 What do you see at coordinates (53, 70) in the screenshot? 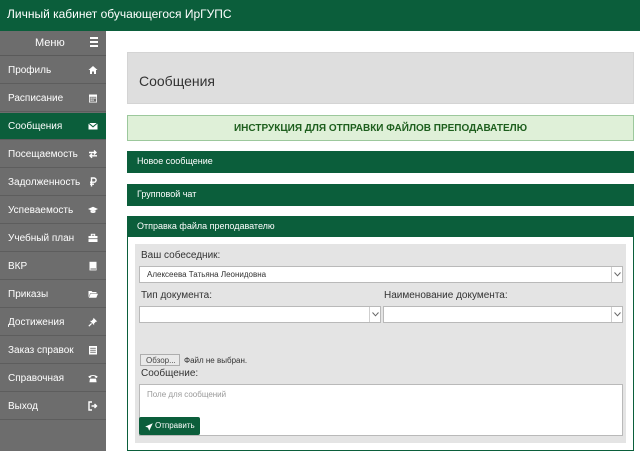
I see `sidebar-item-profile: Профиль` at bounding box center [53, 70].